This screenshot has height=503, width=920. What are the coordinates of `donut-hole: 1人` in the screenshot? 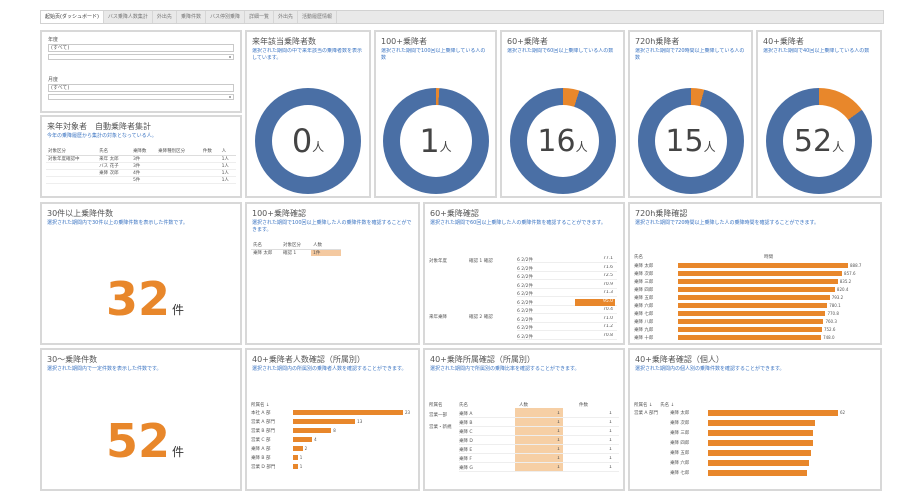 It's located at (435, 141).